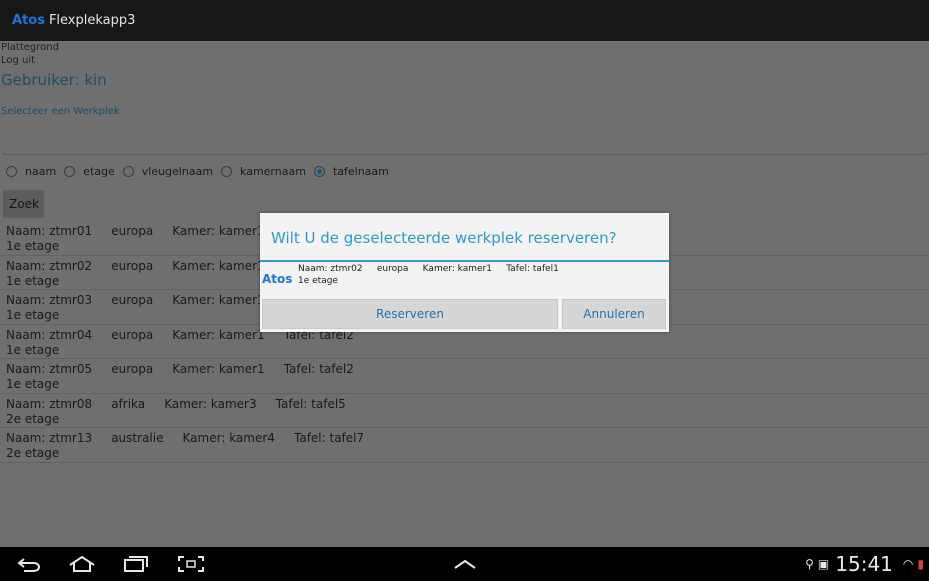 The height and width of the screenshot is (581, 929). What do you see at coordinates (18, 60) in the screenshot?
I see `logout-link: Log uit` at bounding box center [18, 60].